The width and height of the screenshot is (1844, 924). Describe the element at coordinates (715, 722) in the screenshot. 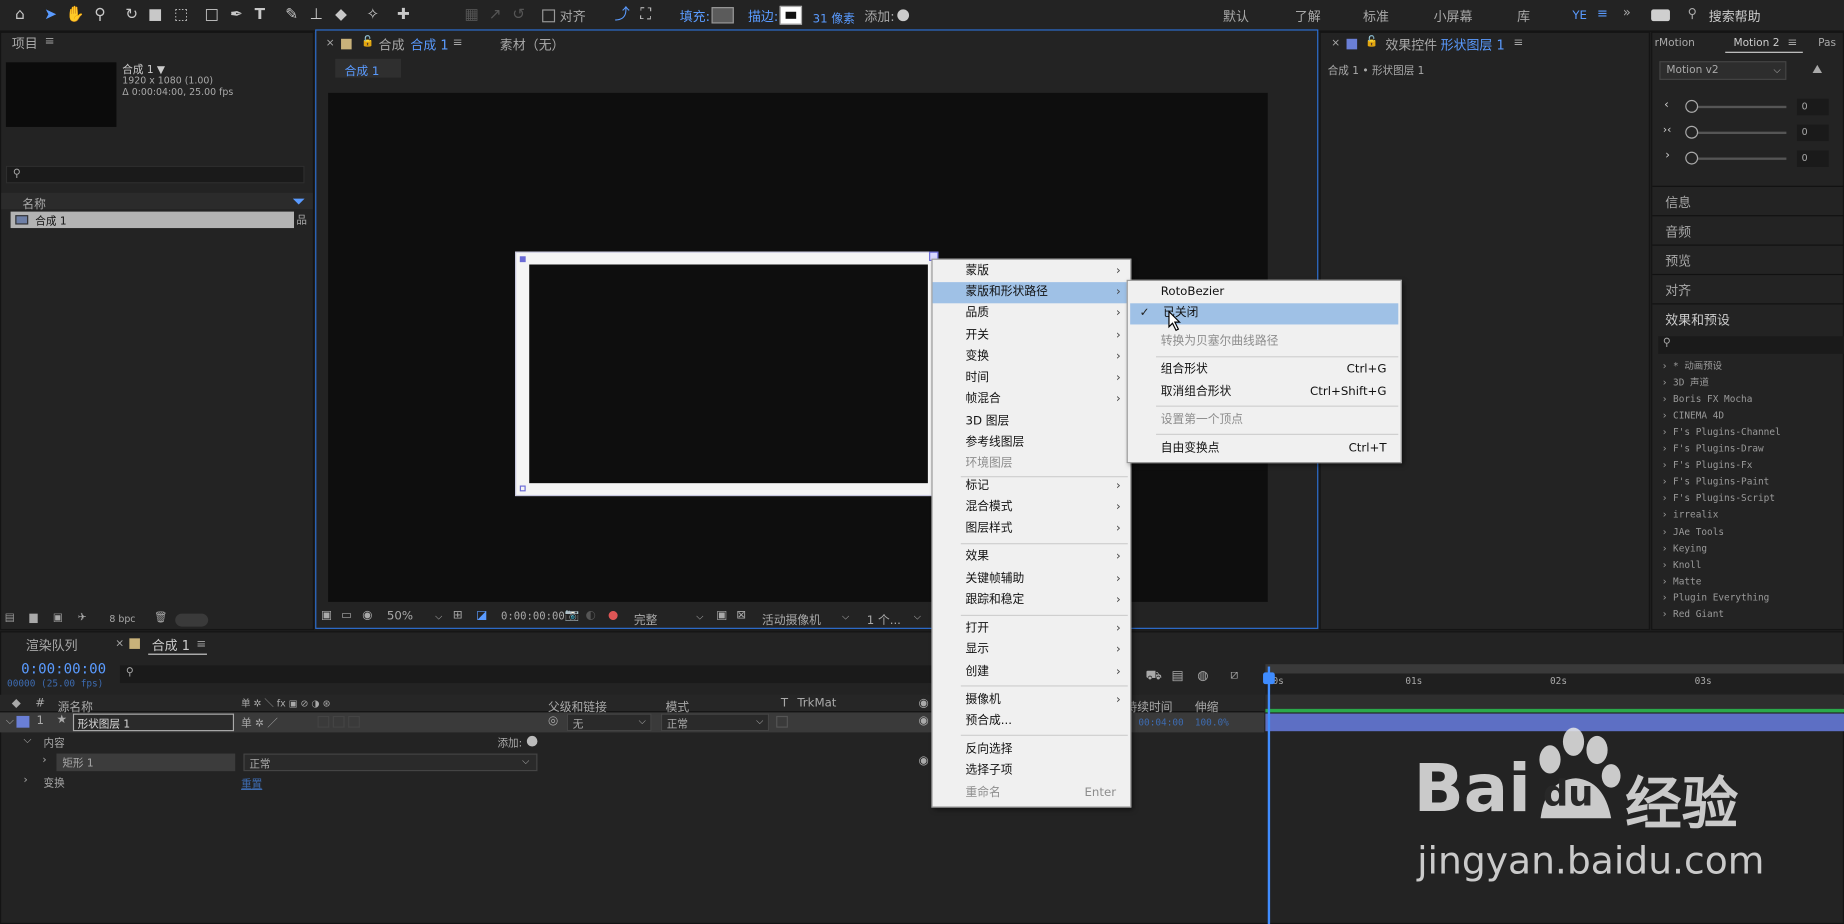

I see `mode-dropdown: 正常 ⌵` at that location.